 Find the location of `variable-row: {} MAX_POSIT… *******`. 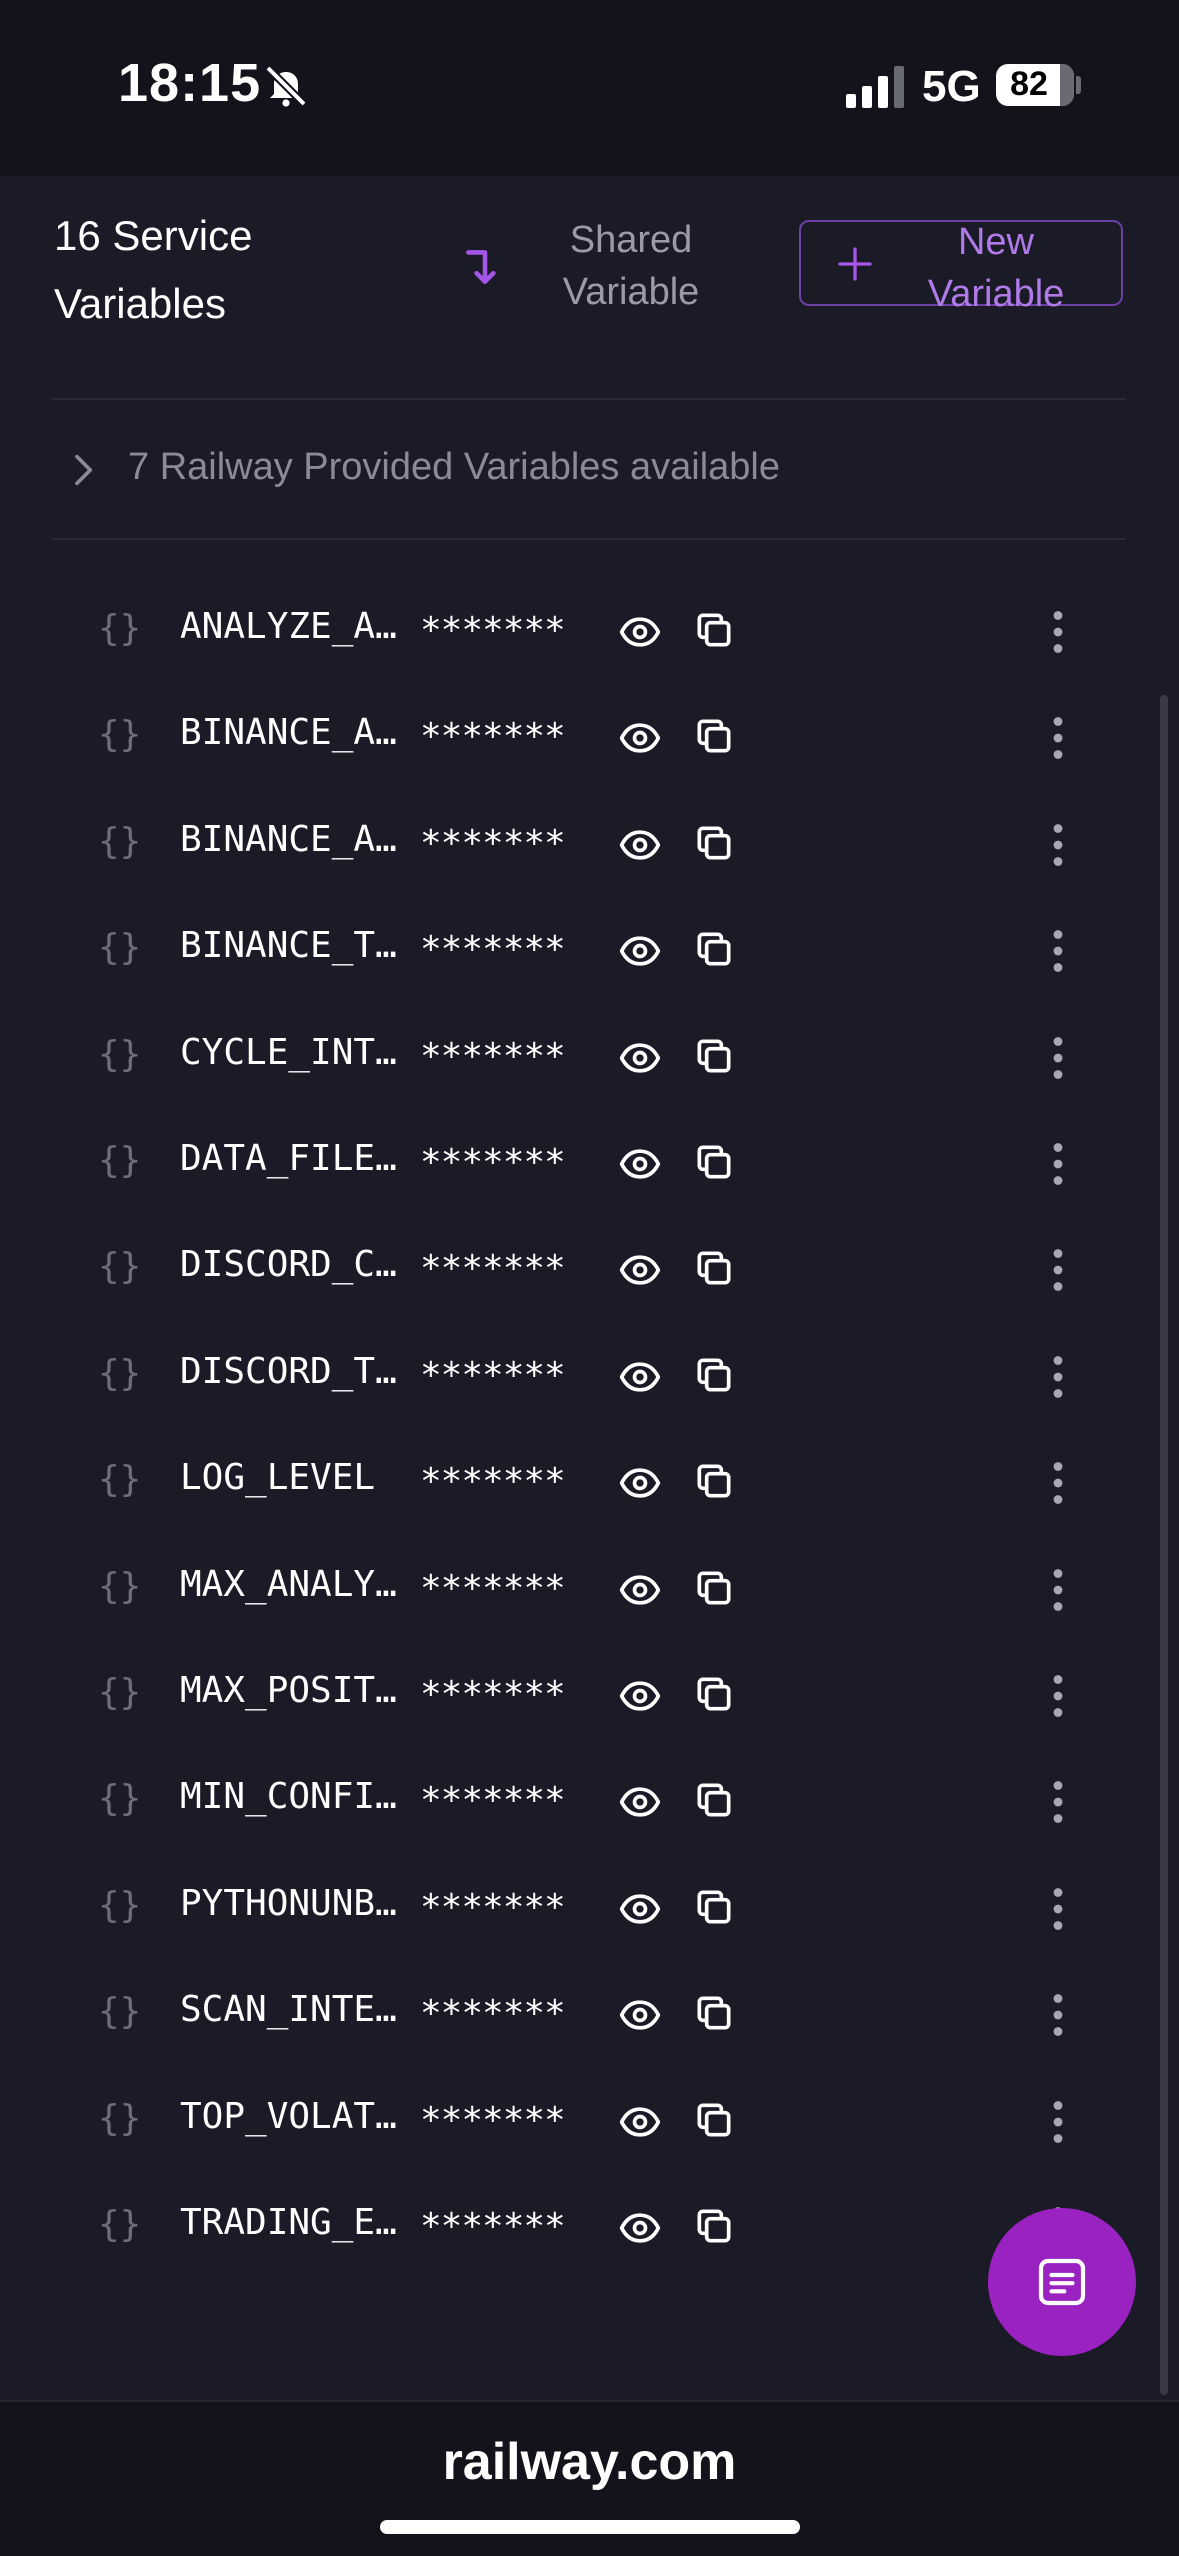

variable-row: {} MAX_POSIT… ******* is located at coordinates (589, 1695).